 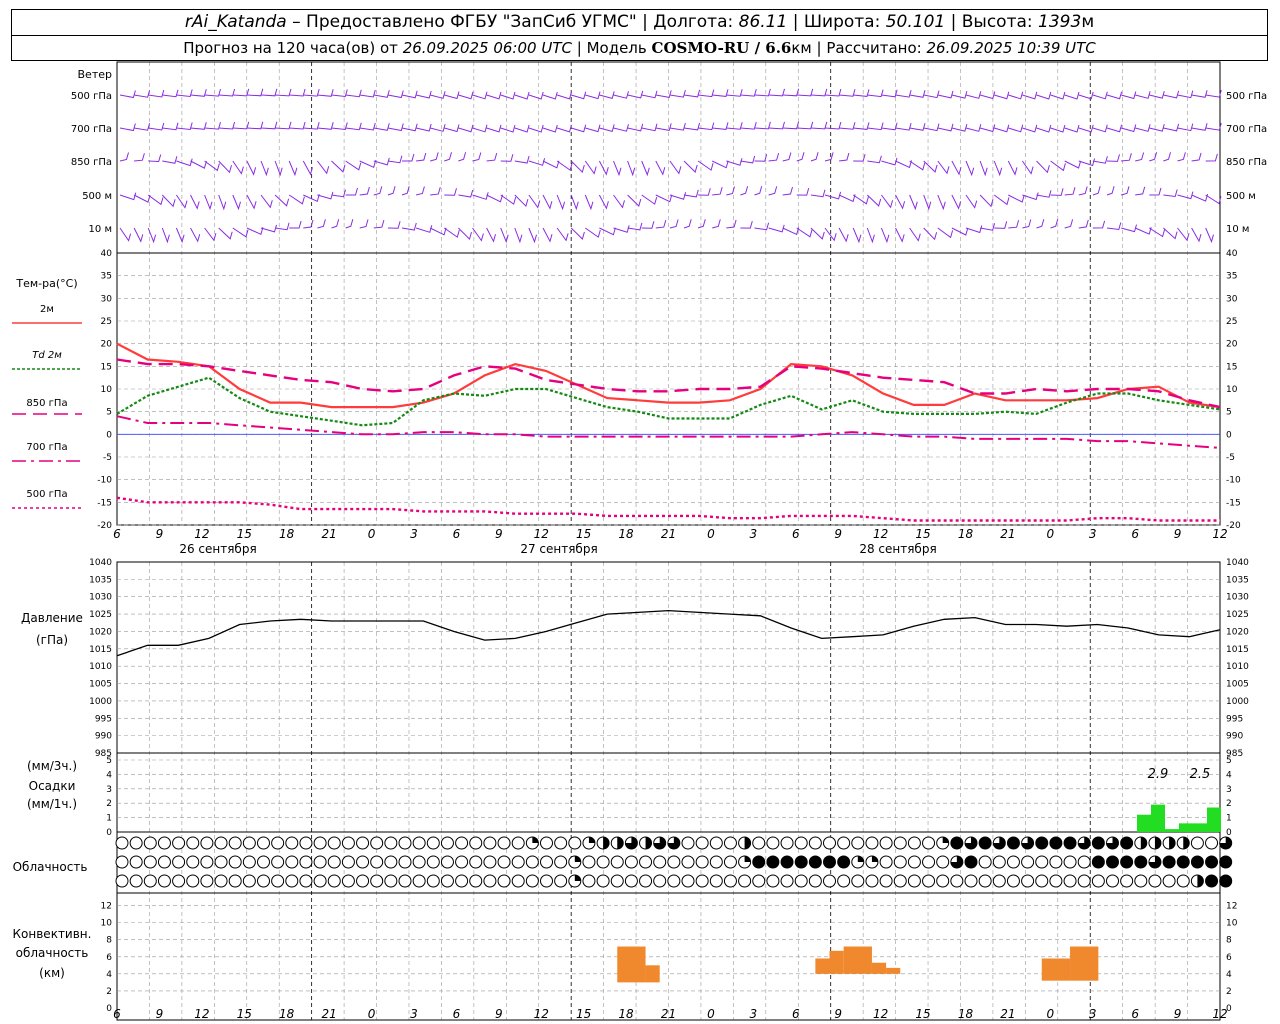 What do you see at coordinates (100, 632) in the screenshot?
I see `pressure-tick-left: 1020` at bounding box center [100, 632].